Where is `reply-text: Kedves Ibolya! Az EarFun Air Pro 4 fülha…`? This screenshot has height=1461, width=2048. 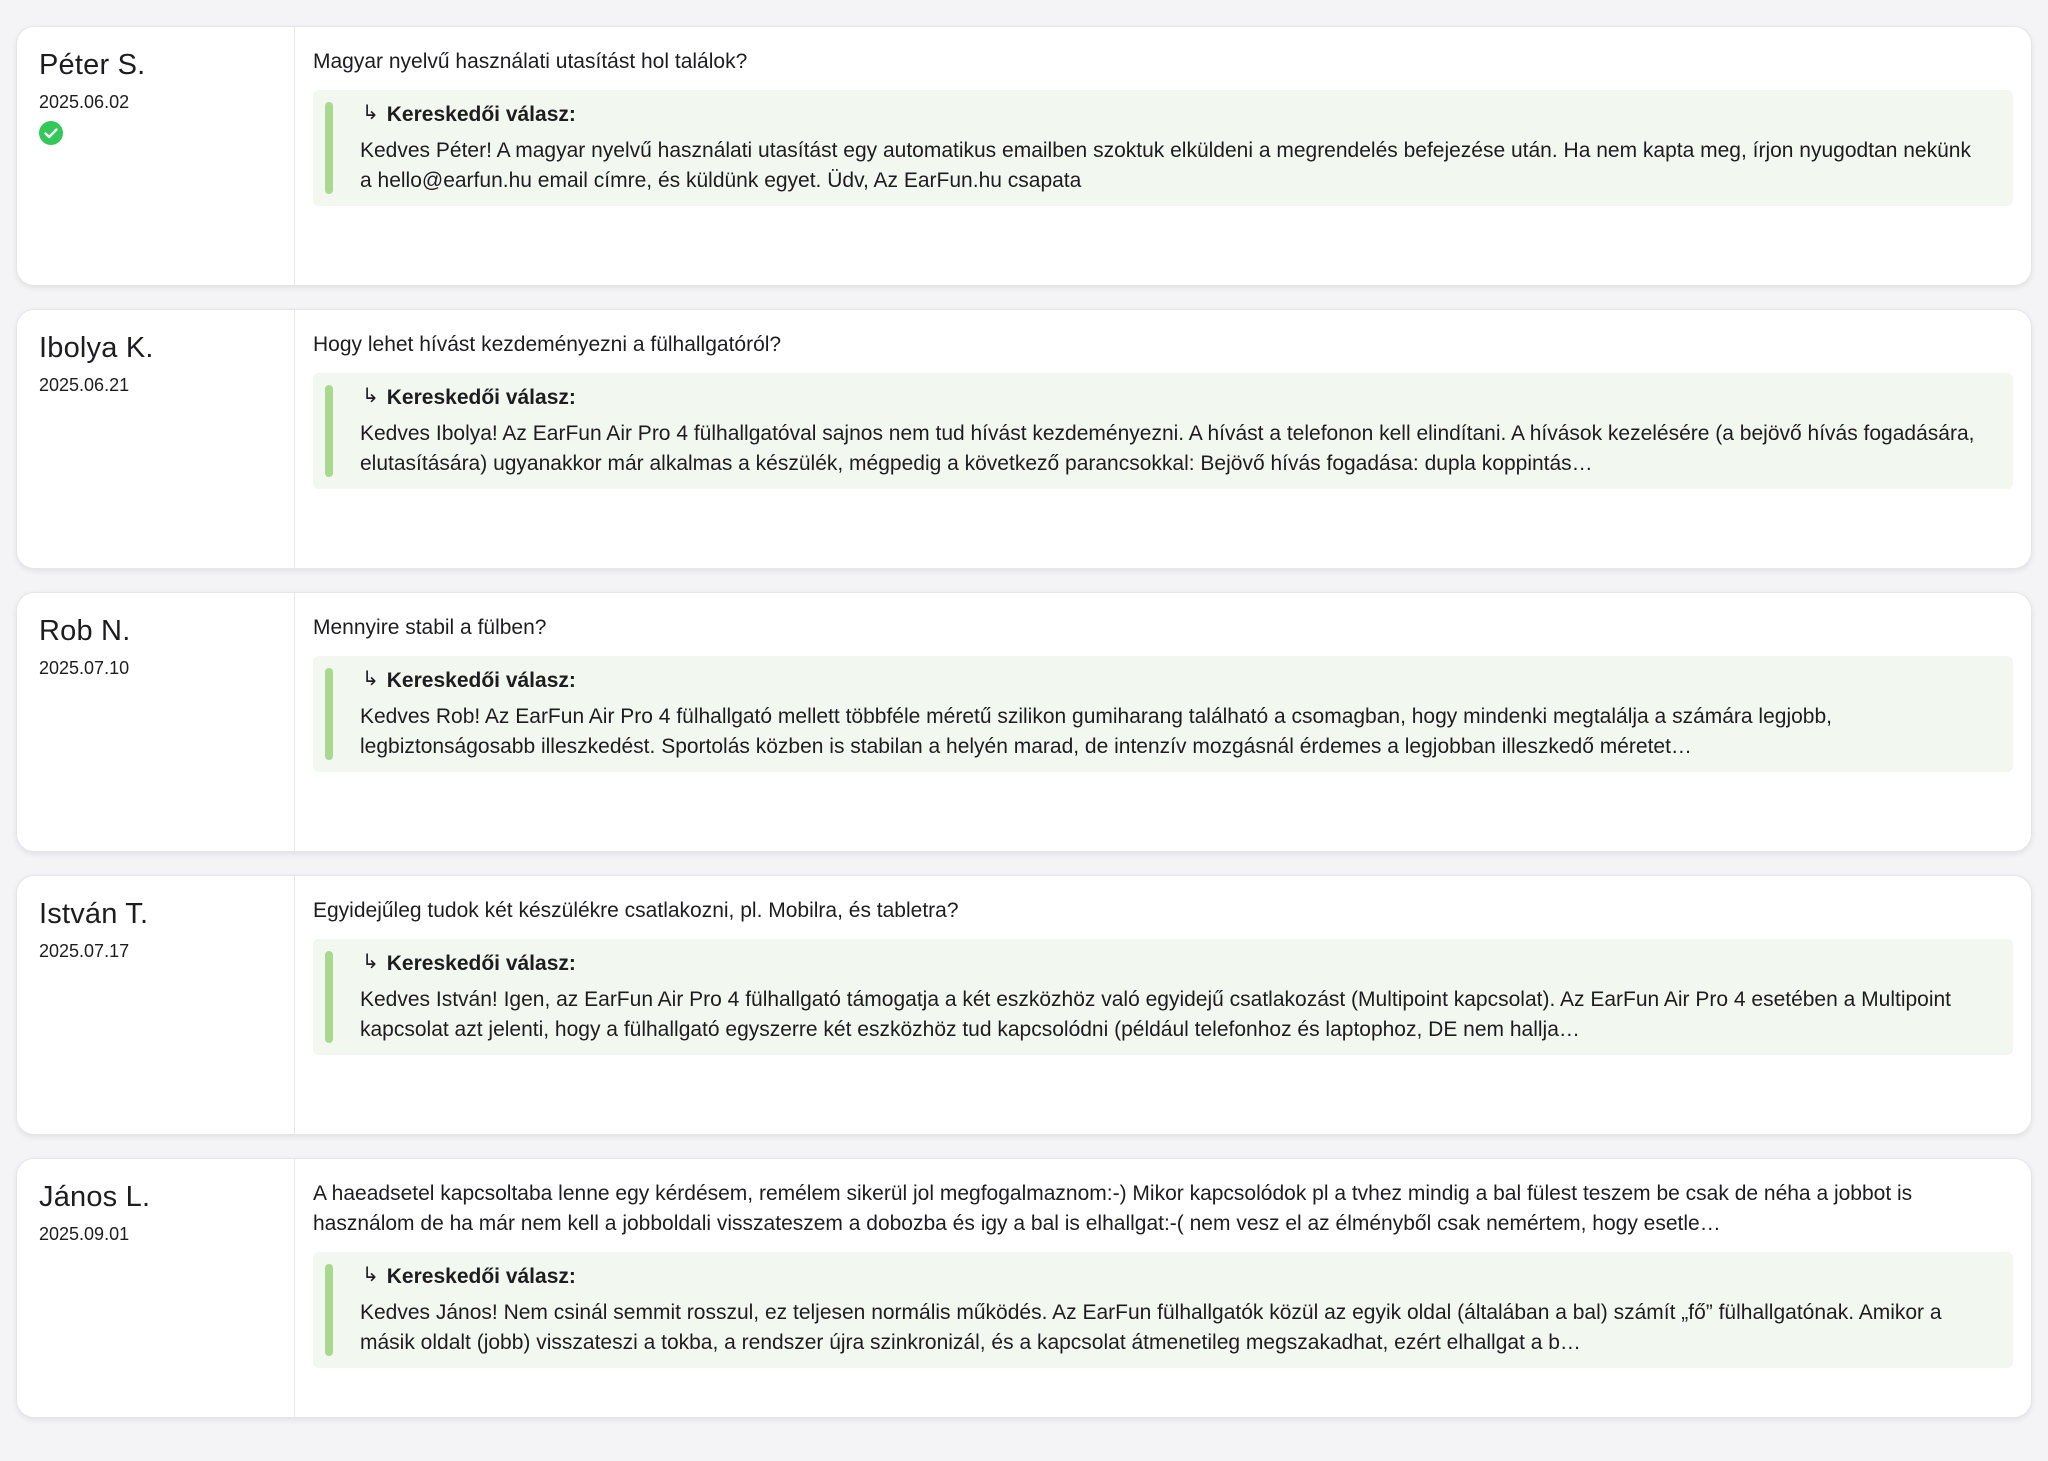 reply-text: Kedves Ibolya! Az EarFun Air Pro 4 fülha… is located at coordinates (1167, 448).